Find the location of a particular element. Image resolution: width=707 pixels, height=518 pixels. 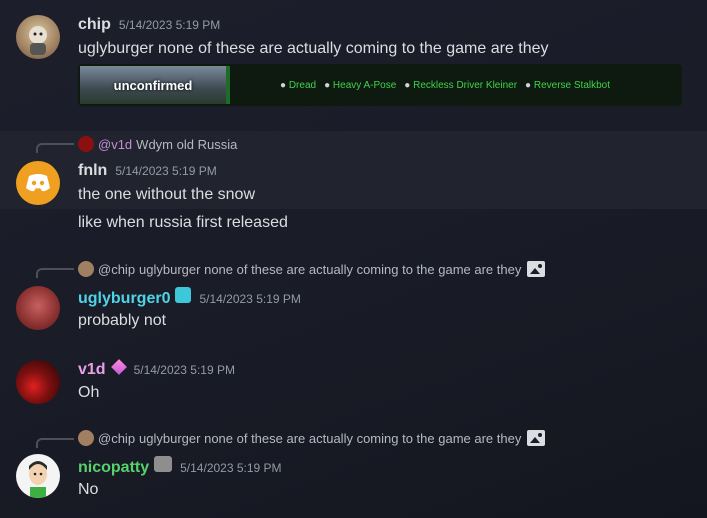

reply-username: @v1d is located at coordinates (115, 144).